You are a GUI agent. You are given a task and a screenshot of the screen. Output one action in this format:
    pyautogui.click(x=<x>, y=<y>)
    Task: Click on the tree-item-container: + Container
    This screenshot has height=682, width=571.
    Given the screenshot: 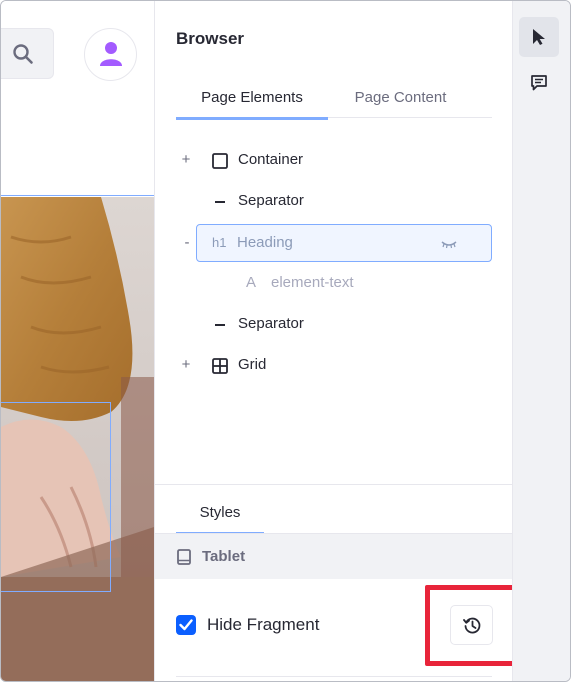 What is the action you would take?
    pyautogui.click(x=333, y=160)
    